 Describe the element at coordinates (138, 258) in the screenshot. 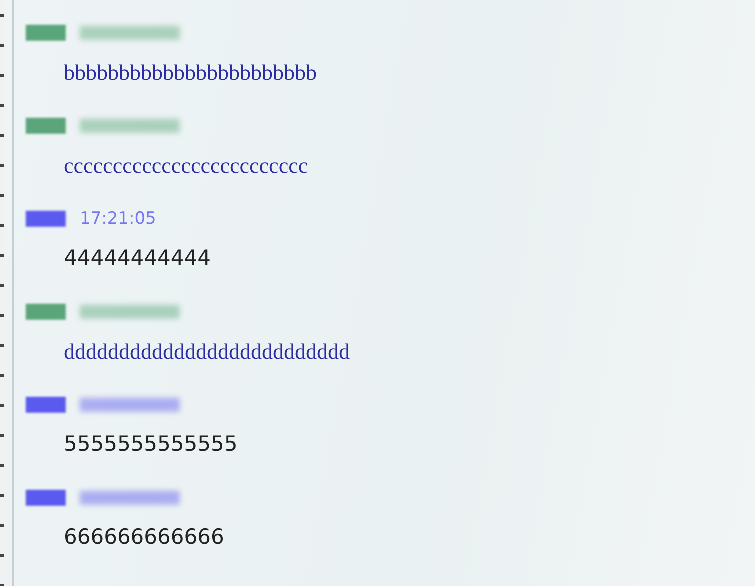

I see `message-text: 44444444444` at that location.